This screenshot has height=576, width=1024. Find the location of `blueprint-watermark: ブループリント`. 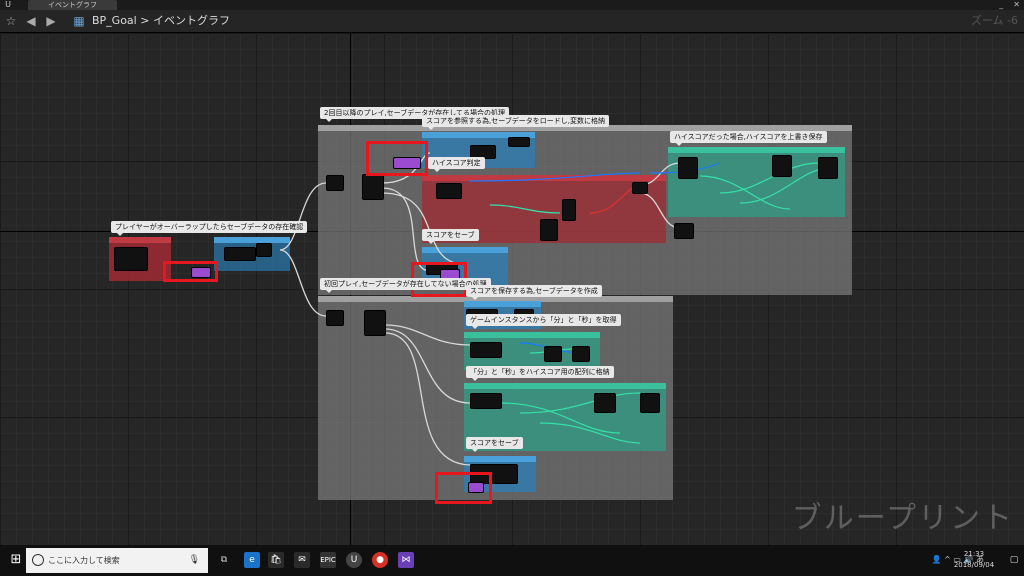

blueprint-watermark: ブループリント is located at coordinates (902, 518).